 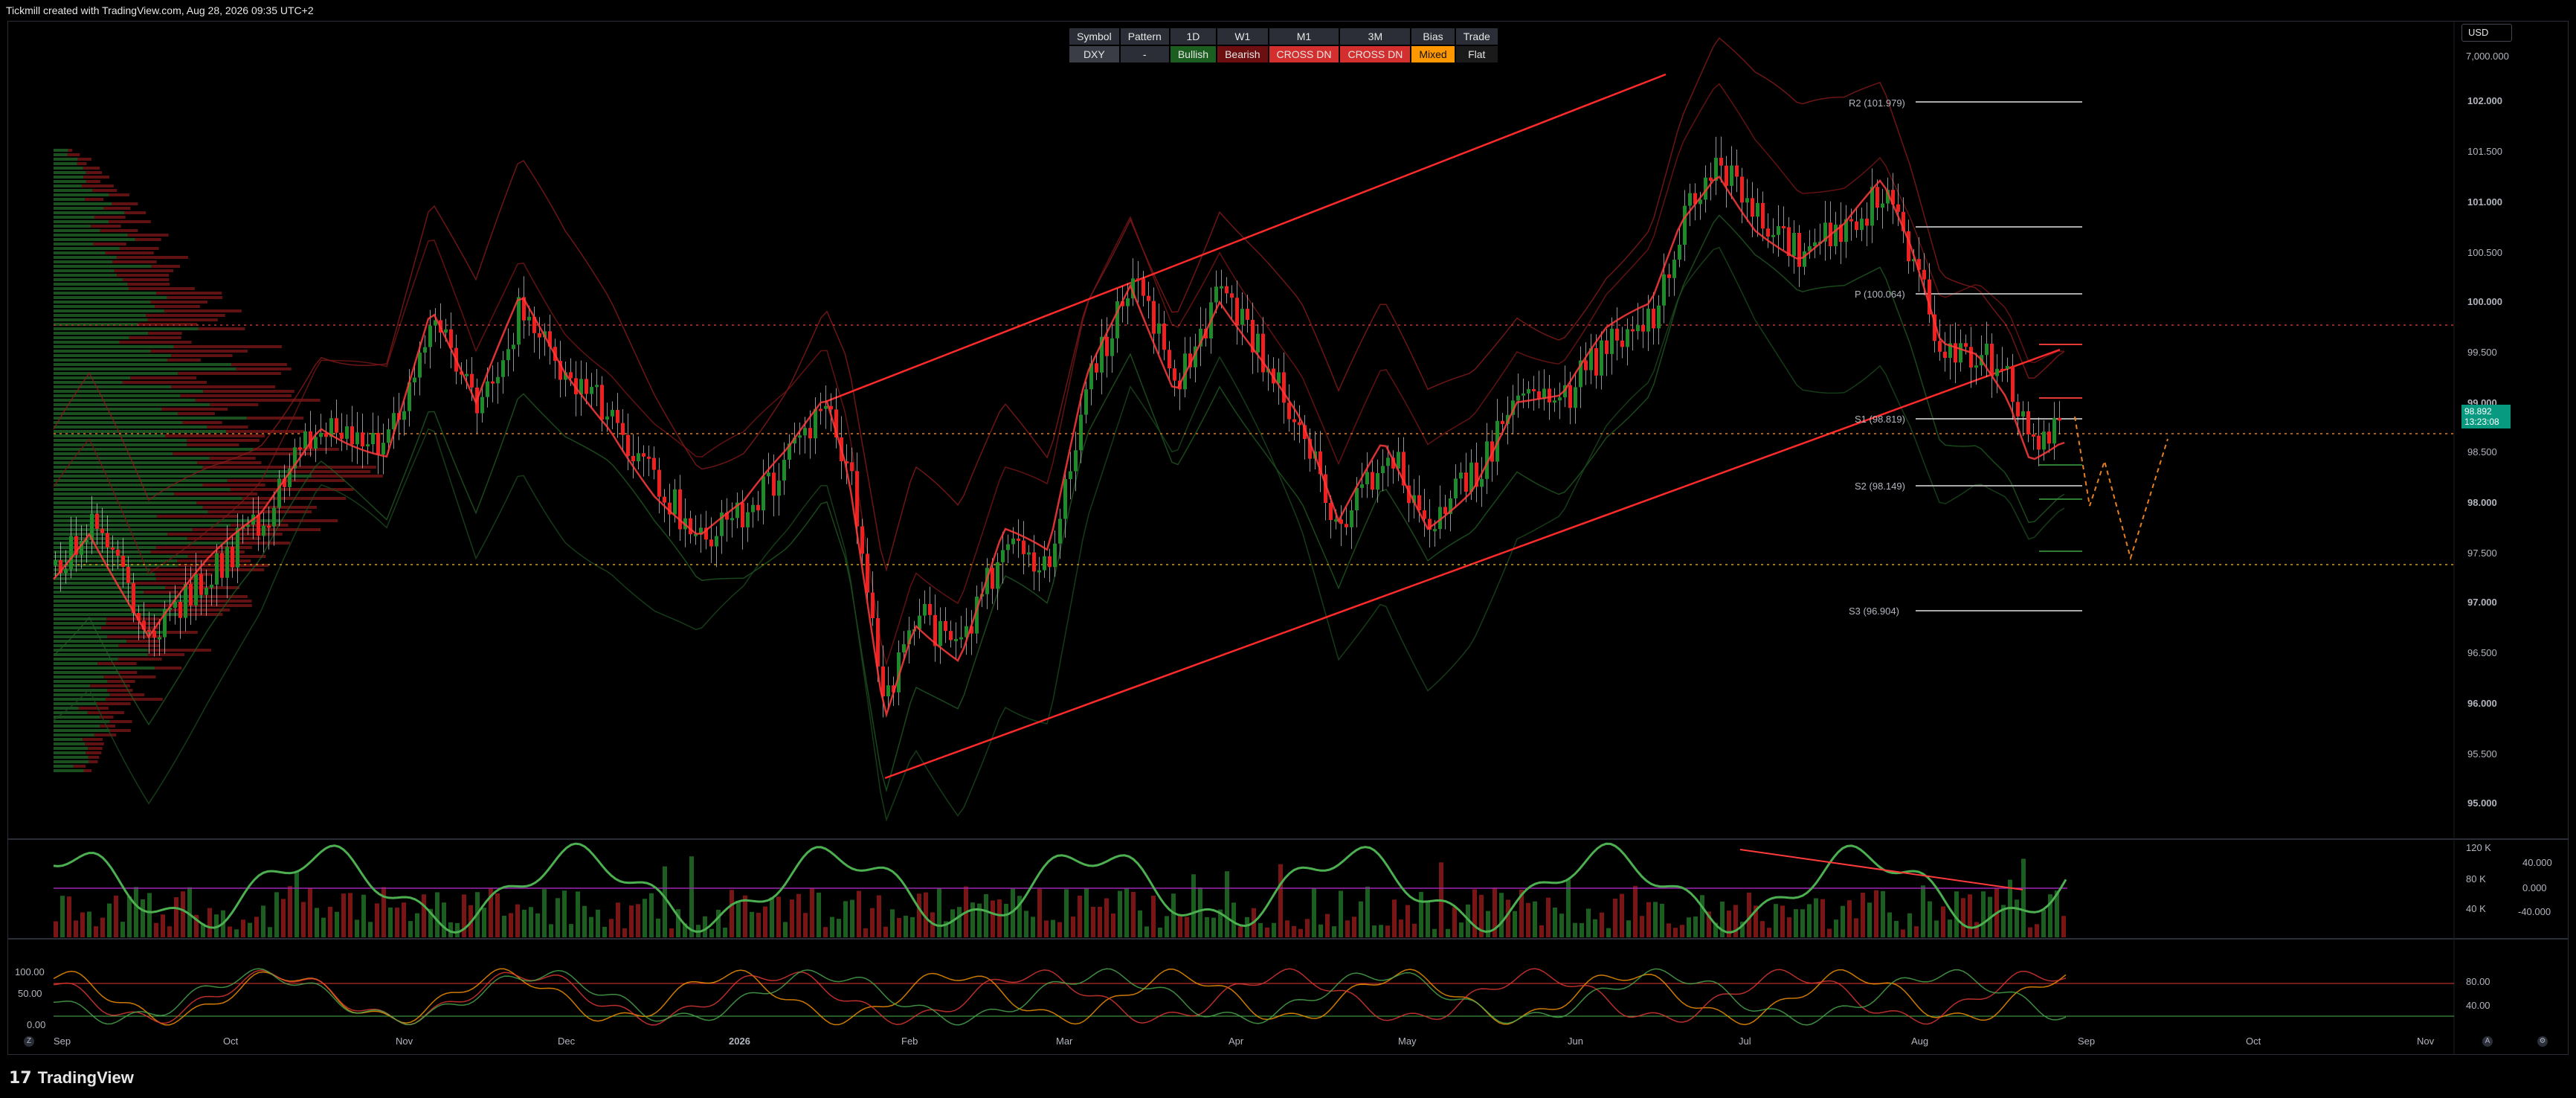 What do you see at coordinates (1920, 1041) in the screenshot?
I see `time-tick: Aug` at bounding box center [1920, 1041].